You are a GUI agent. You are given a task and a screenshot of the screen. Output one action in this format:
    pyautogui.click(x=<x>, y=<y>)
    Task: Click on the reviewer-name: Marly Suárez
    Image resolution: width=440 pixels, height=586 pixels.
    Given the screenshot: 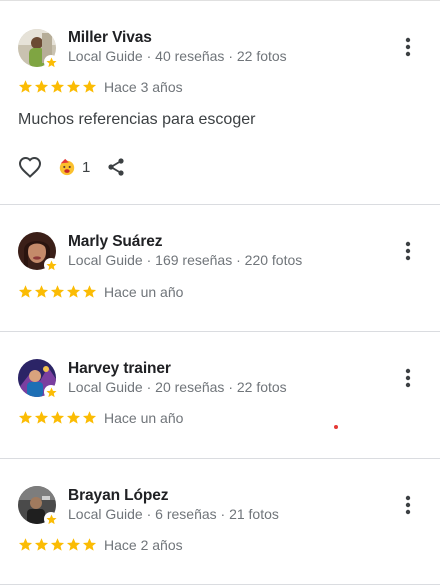 What is the action you would take?
    pyautogui.click(x=115, y=242)
    